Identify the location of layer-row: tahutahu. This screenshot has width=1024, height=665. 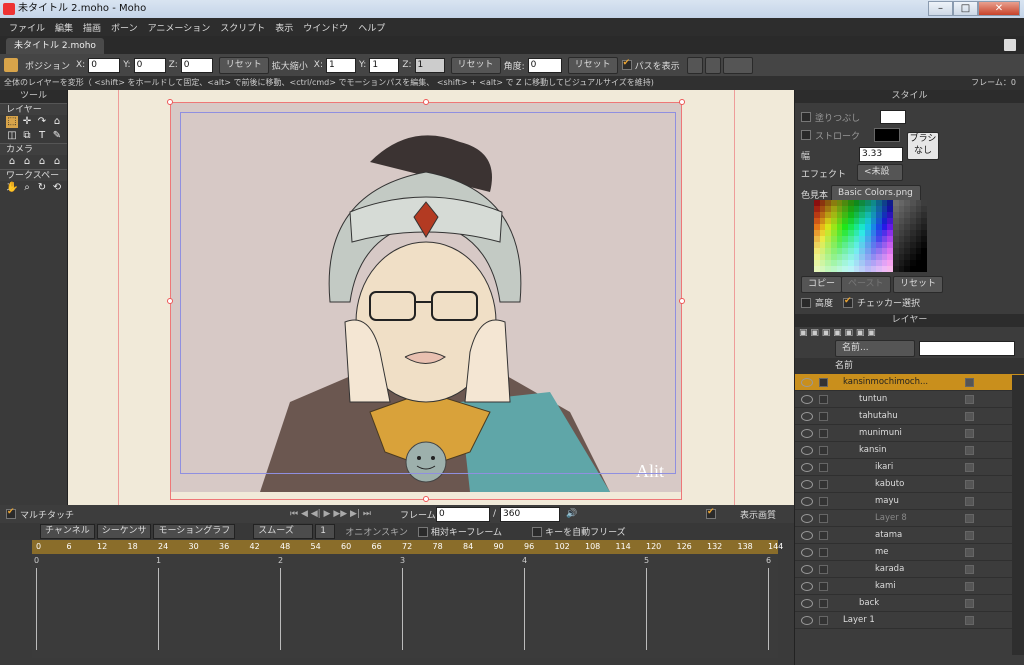
(909, 416).